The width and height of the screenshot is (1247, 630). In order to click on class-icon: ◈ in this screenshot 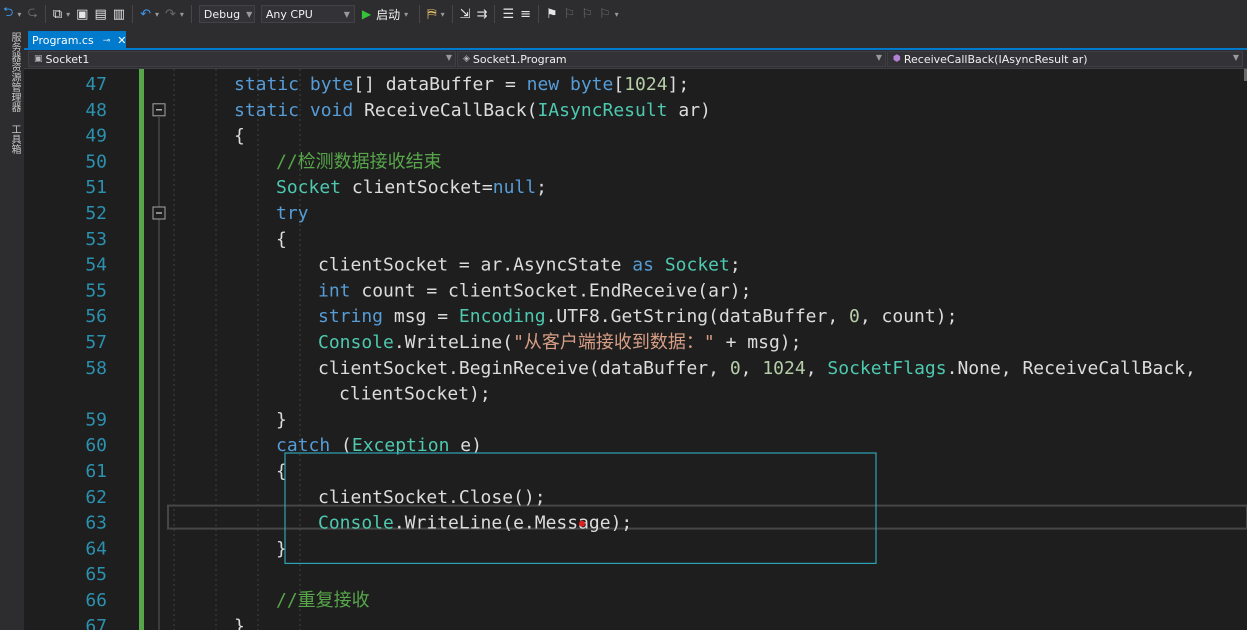, I will do `click(466, 59)`.